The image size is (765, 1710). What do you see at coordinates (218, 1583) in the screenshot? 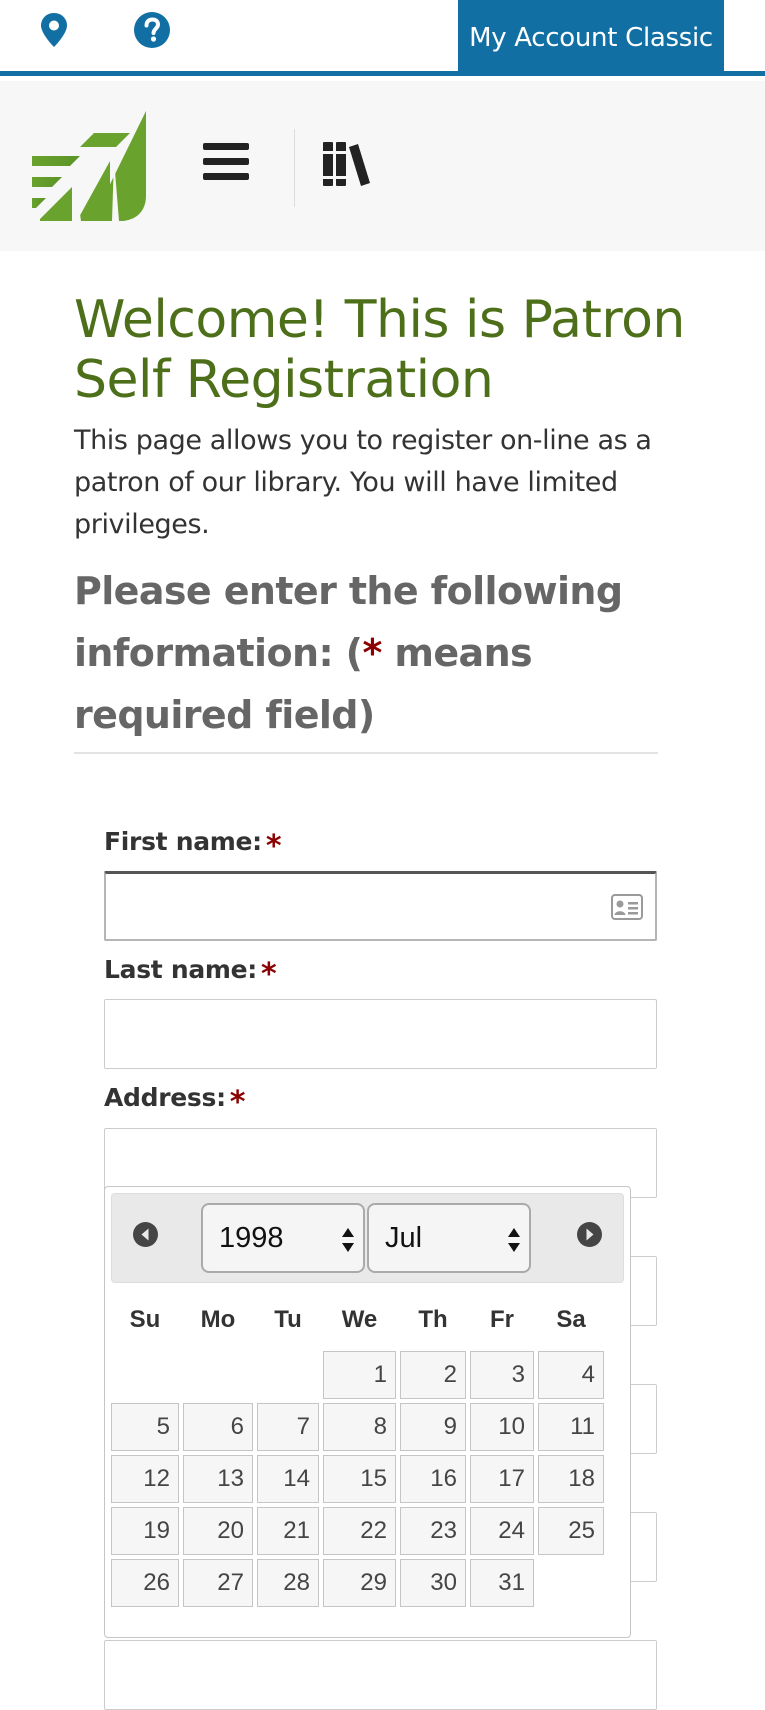
I see `calendar-day: 27` at bounding box center [218, 1583].